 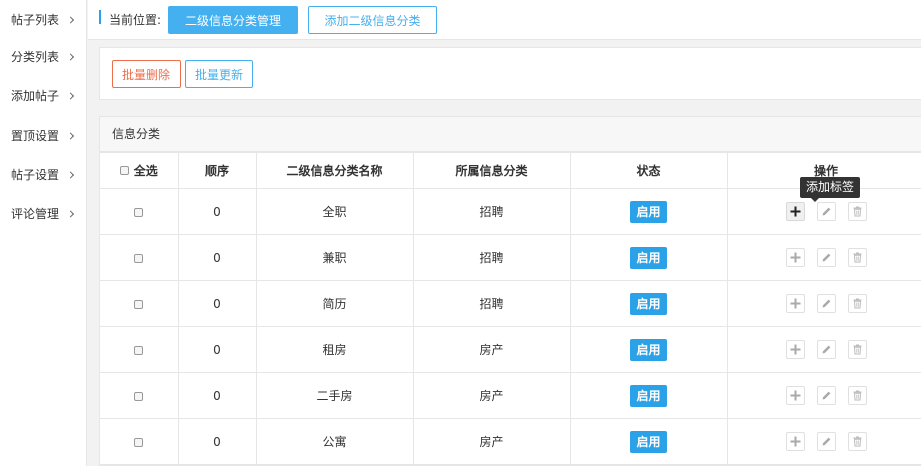 What do you see at coordinates (334, 349) in the screenshot?
I see `row-name: 租房` at bounding box center [334, 349].